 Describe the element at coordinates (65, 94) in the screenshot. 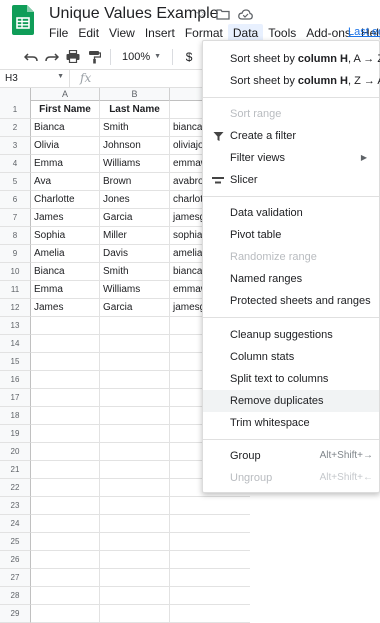

I see `column-header-a: A` at that location.